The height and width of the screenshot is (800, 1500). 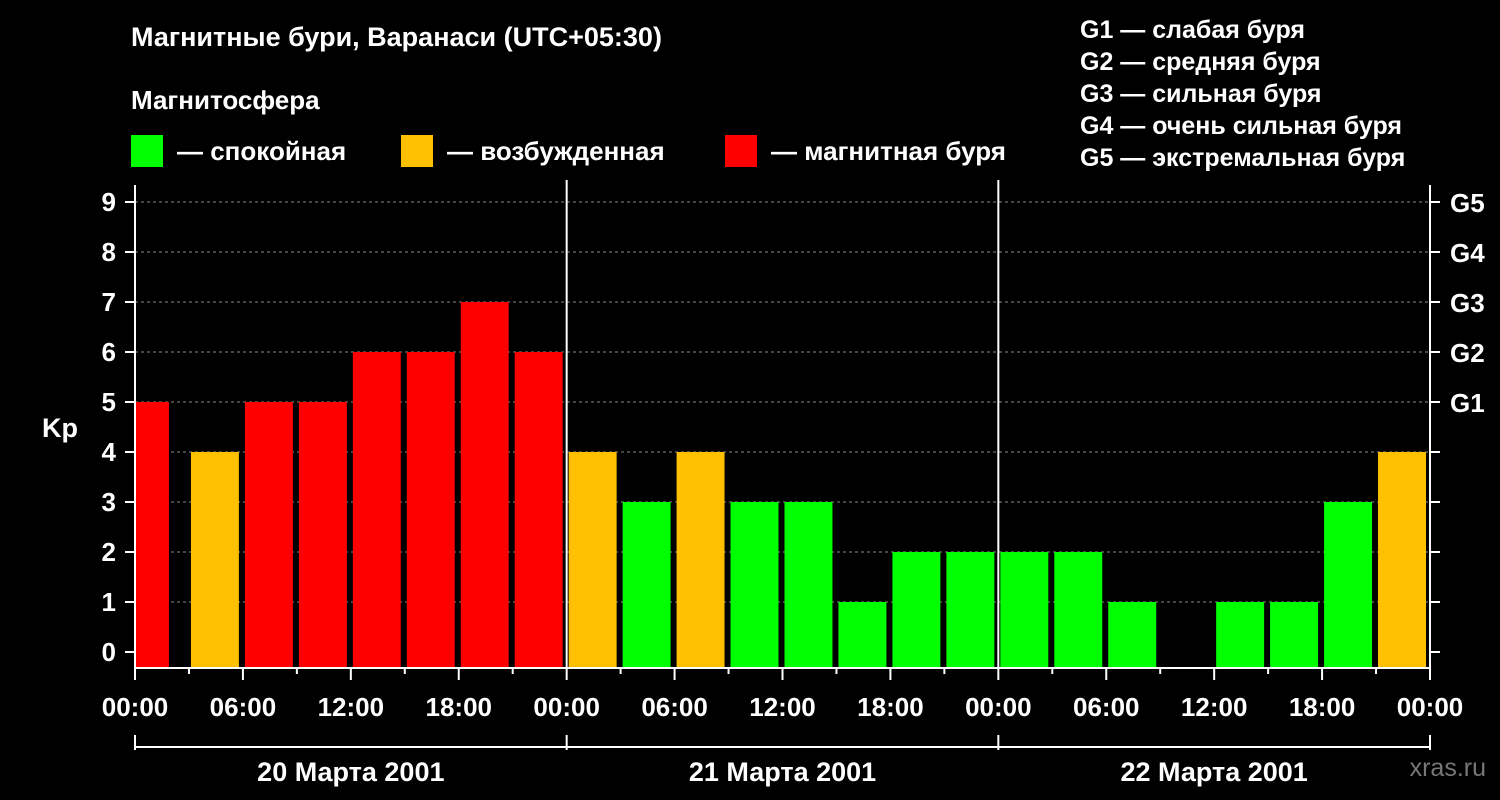 I want to click on y-tick-label-4: 4, so click(x=109, y=452).